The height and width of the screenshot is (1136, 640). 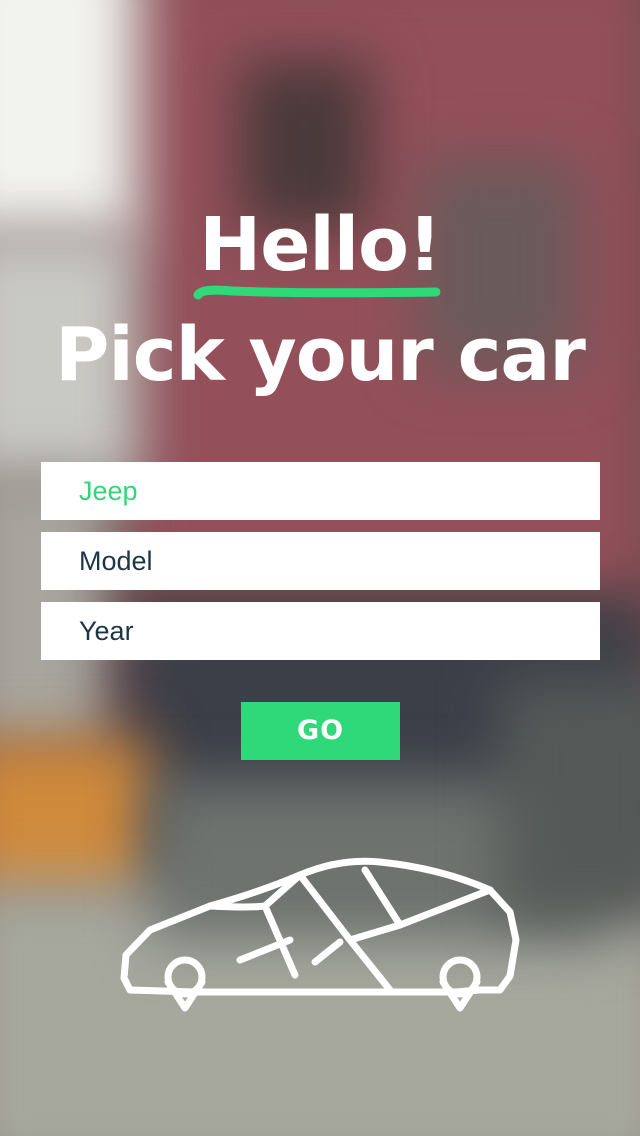 What do you see at coordinates (320, 561) in the screenshot?
I see `model-input: Model` at bounding box center [320, 561].